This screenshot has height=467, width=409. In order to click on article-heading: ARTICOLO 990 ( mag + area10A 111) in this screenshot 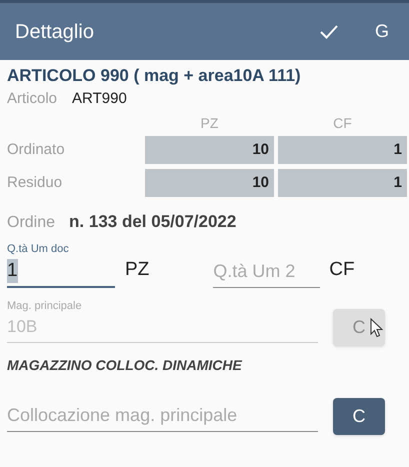, I will do `click(154, 76)`.